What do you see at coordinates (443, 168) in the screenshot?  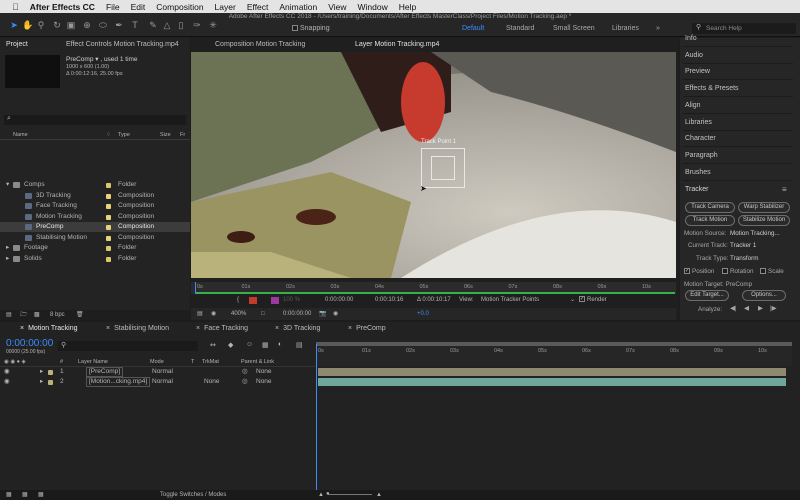 I see `track-point-feature-region` at bounding box center [443, 168].